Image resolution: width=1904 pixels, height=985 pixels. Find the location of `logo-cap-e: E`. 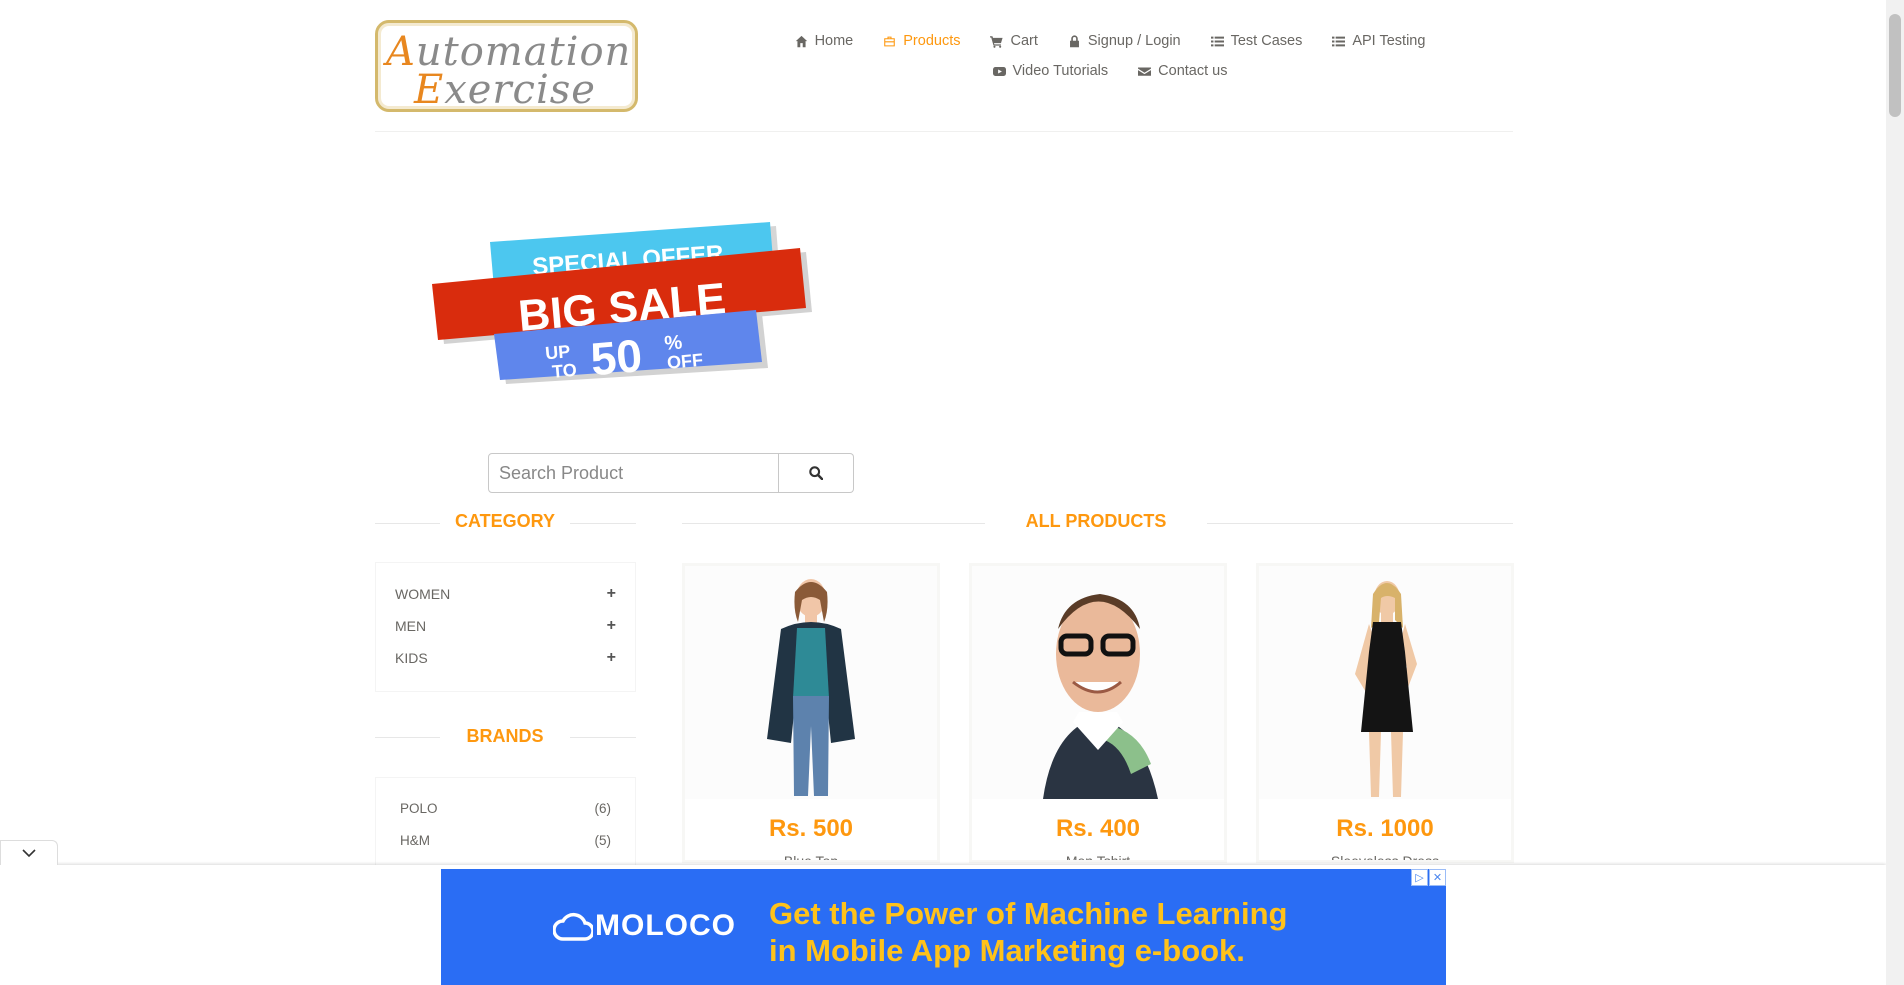

logo-cap-e: E is located at coordinates (429, 90).